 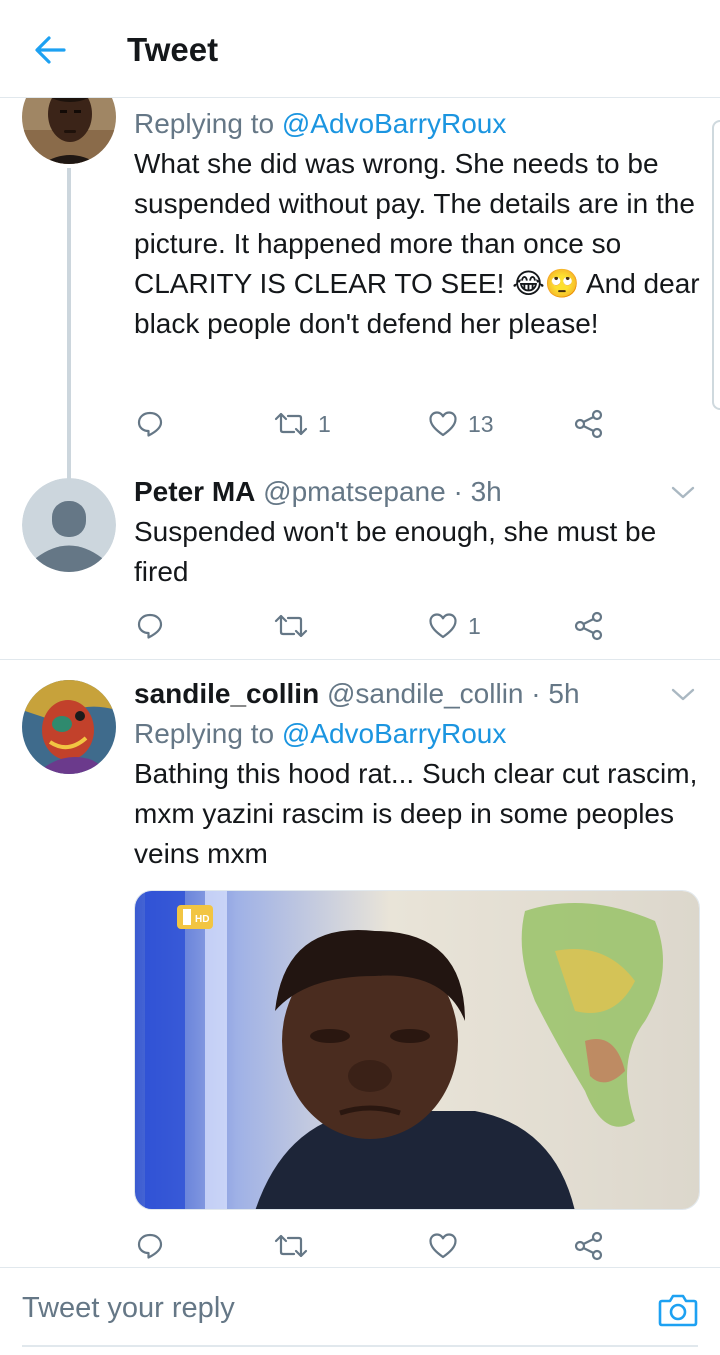 What do you see at coordinates (481, 423) in the screenshot?
I see `like-count: 13` at bounding box center [481, 423].